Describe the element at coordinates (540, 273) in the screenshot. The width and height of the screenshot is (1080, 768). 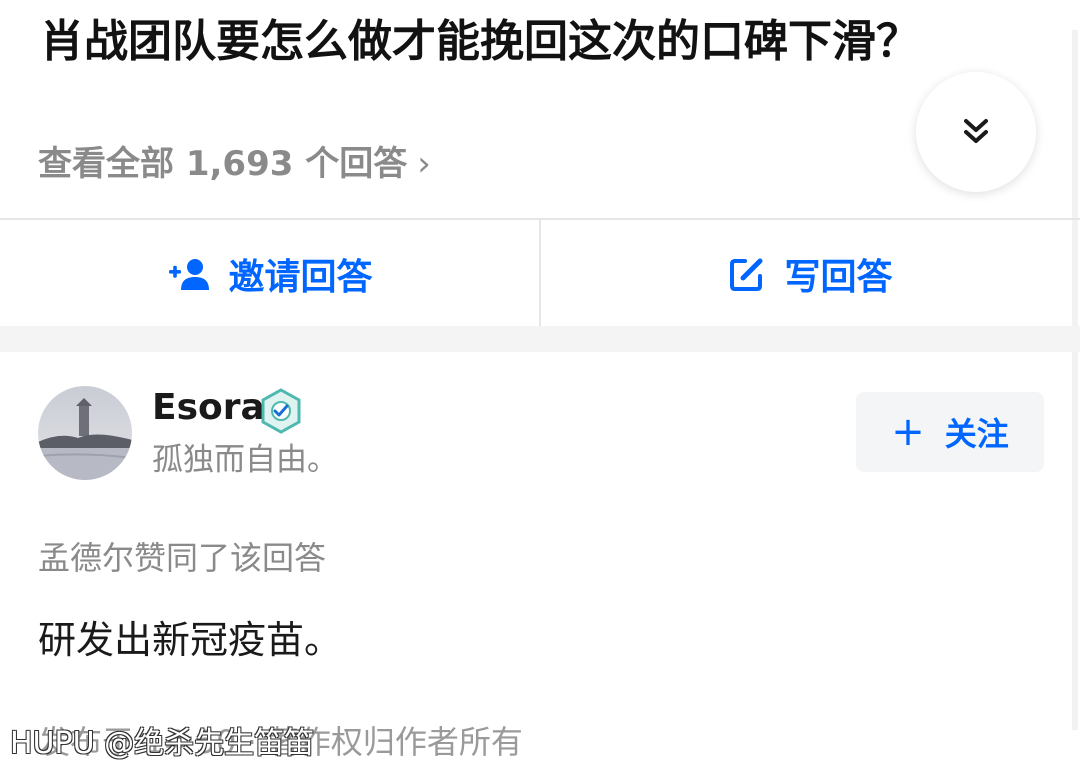
I see `question-action-bar: 邀请回答 写回答` at that location.